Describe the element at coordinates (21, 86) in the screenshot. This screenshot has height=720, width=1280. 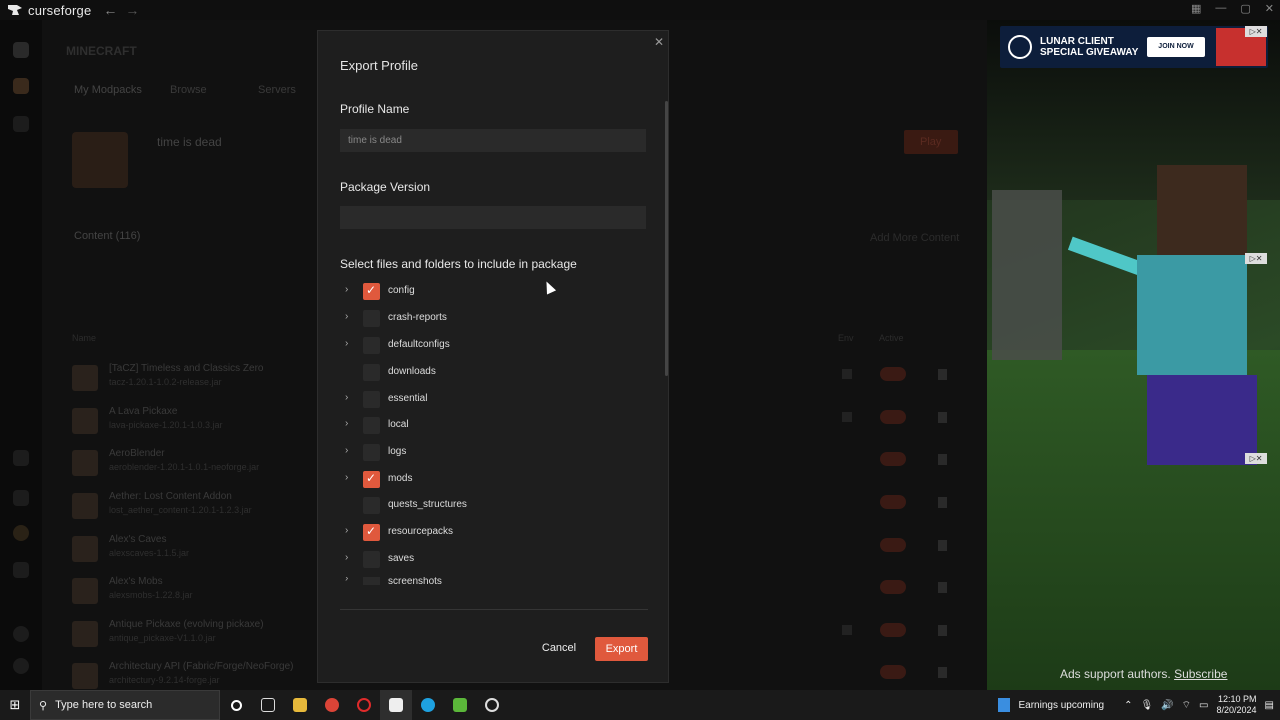
I see `minecraft-game-icon` at that location.